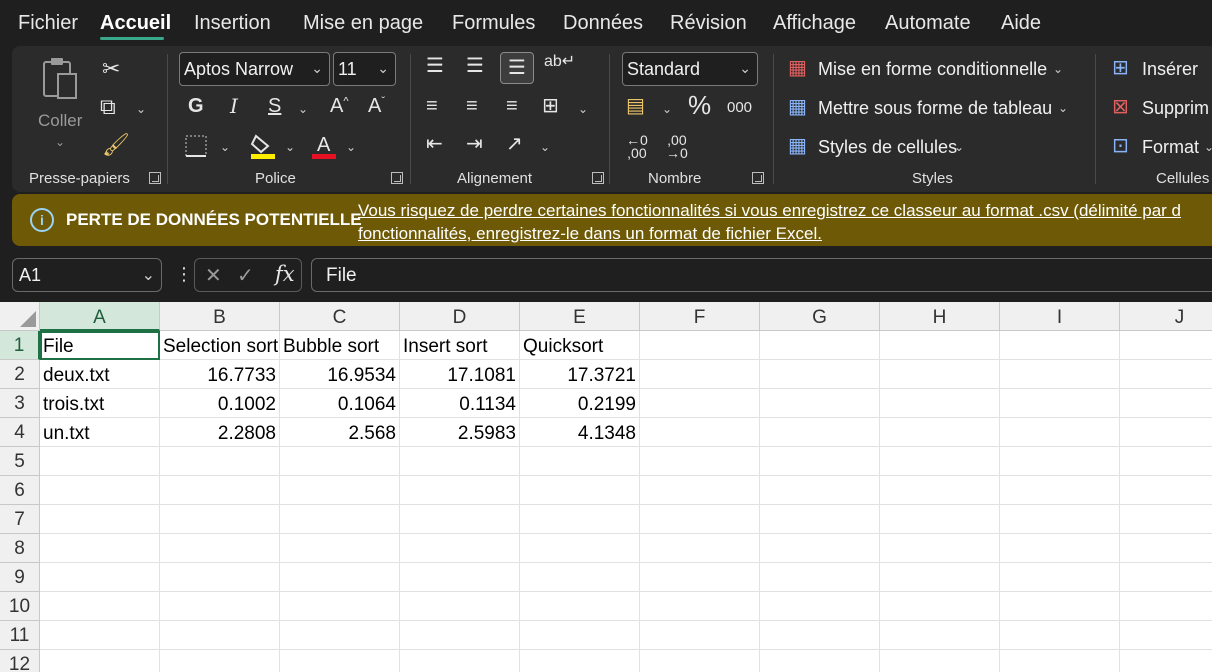 Image resolution: width=1212 pixels, height=672 pixels. Describe the element at coordinates (820, 316) in the screenshot. I see `column-header: G` at that location.